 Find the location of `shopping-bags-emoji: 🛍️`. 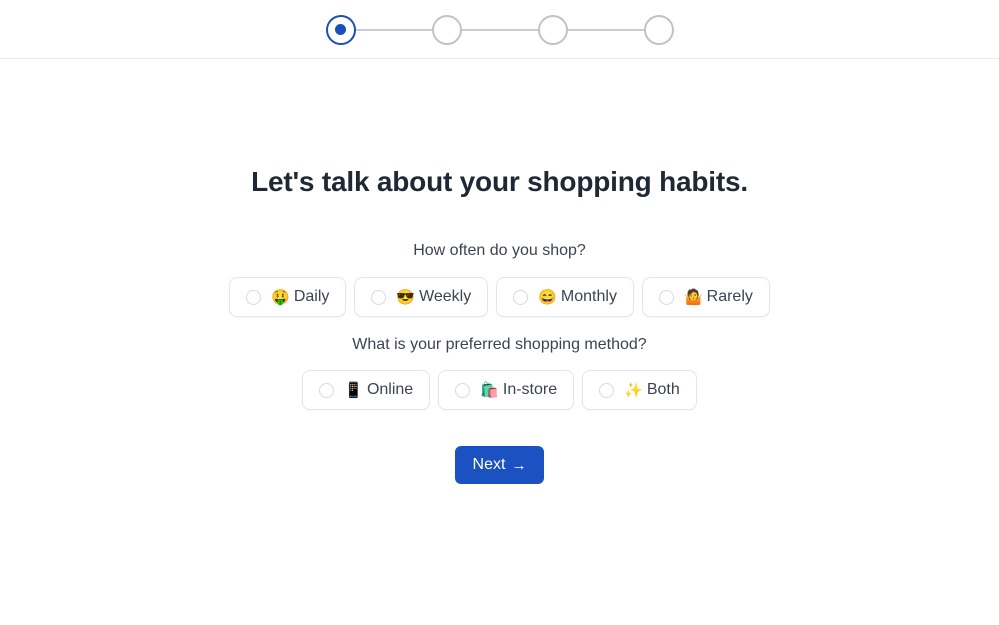

shopping-bags-emoji: 🛍️ is located at coordinates (489, 390).